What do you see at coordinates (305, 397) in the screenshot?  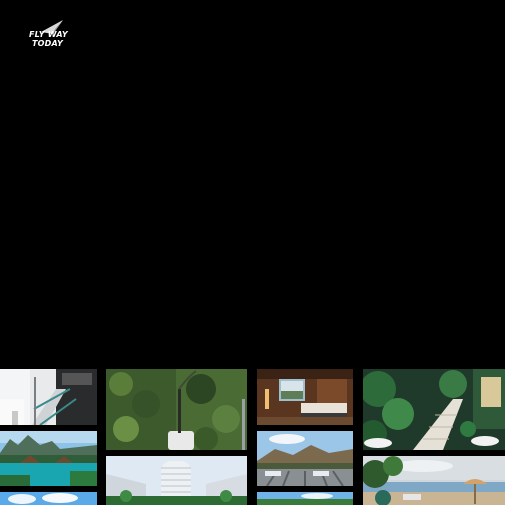 I see `gallery-photo-hotel-room` at bounding box center [305, 397].